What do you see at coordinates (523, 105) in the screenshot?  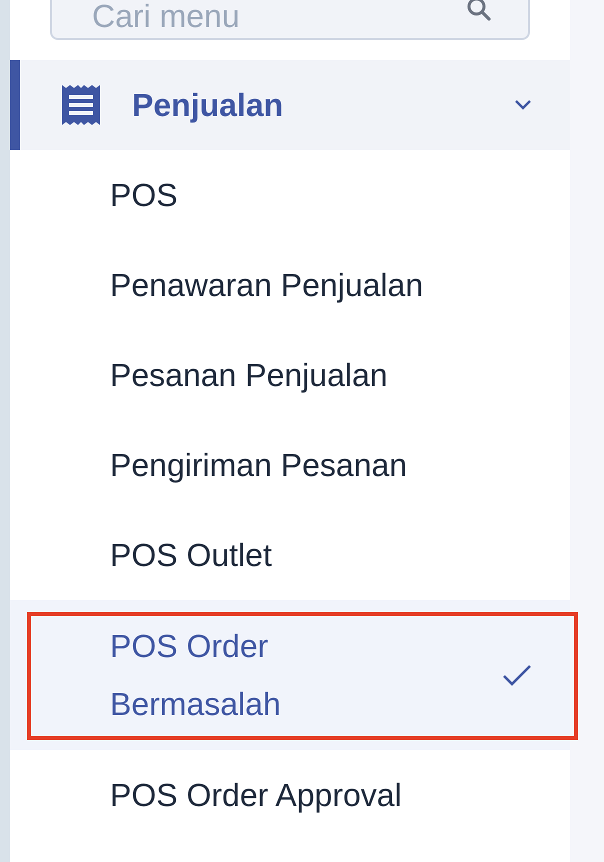 I see `chevron-down-icon` at bounding box center [523, 105].